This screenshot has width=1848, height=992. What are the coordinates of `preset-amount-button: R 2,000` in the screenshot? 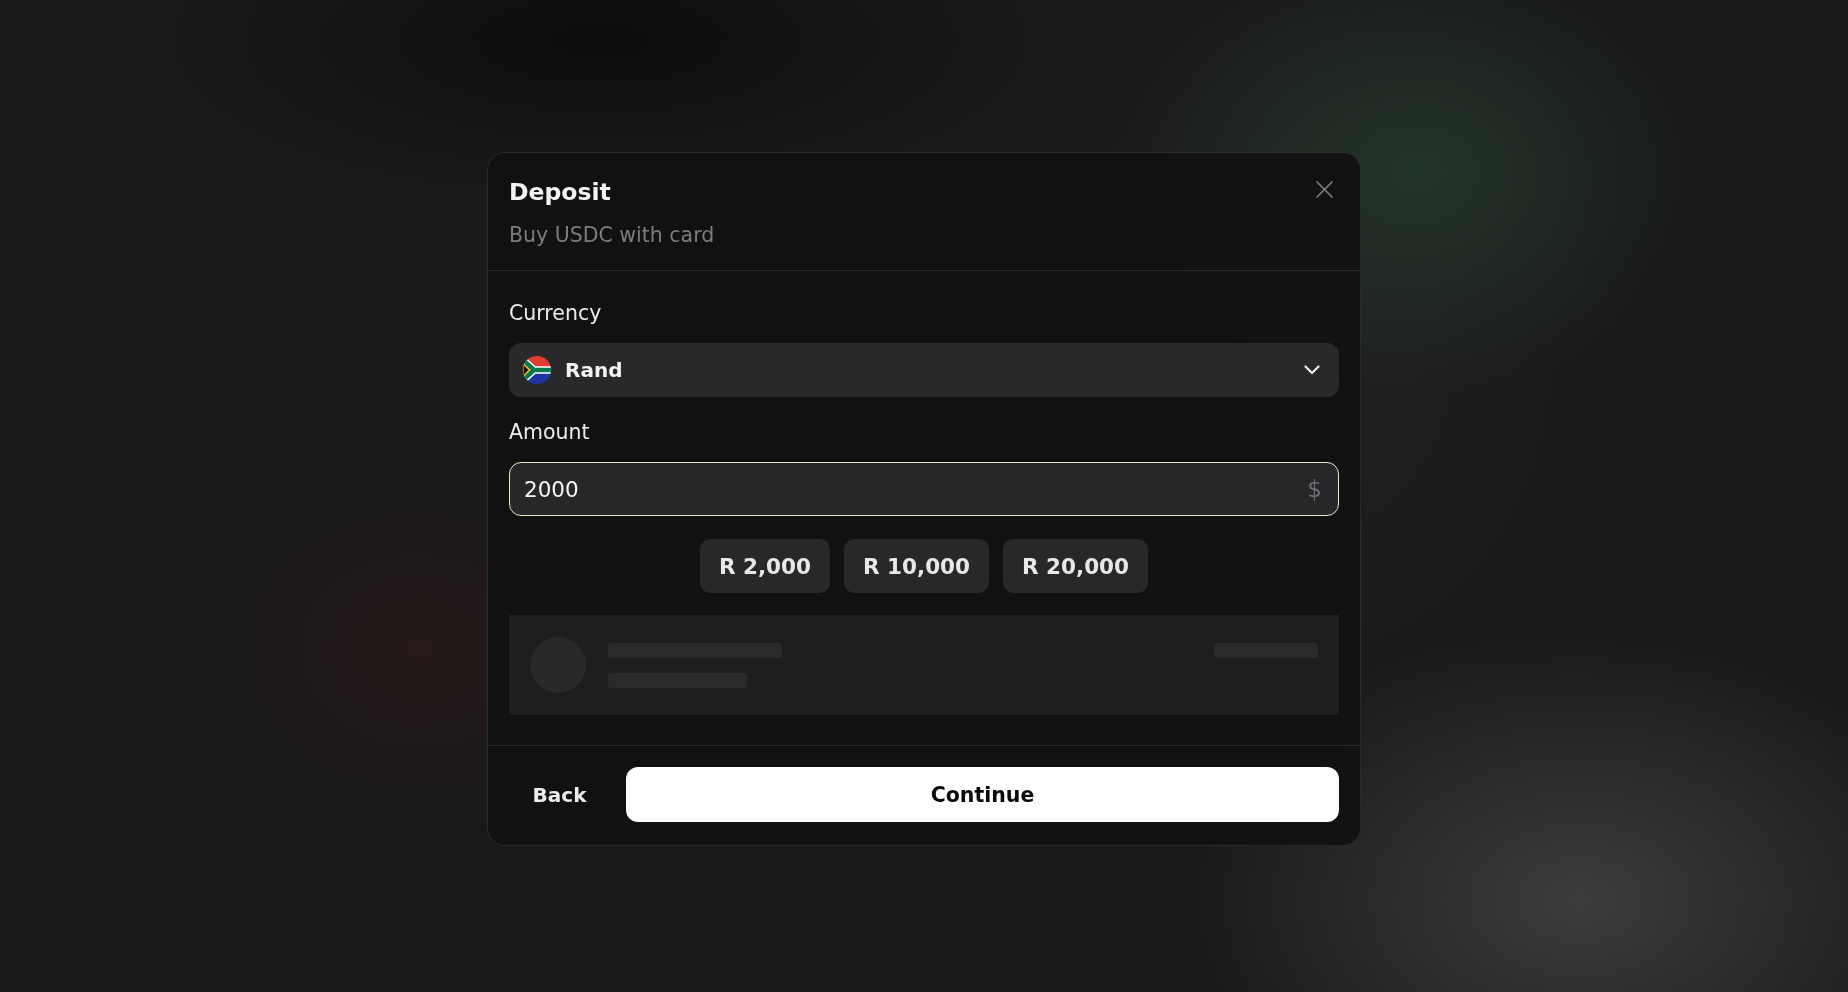 It's located at (764, 566).